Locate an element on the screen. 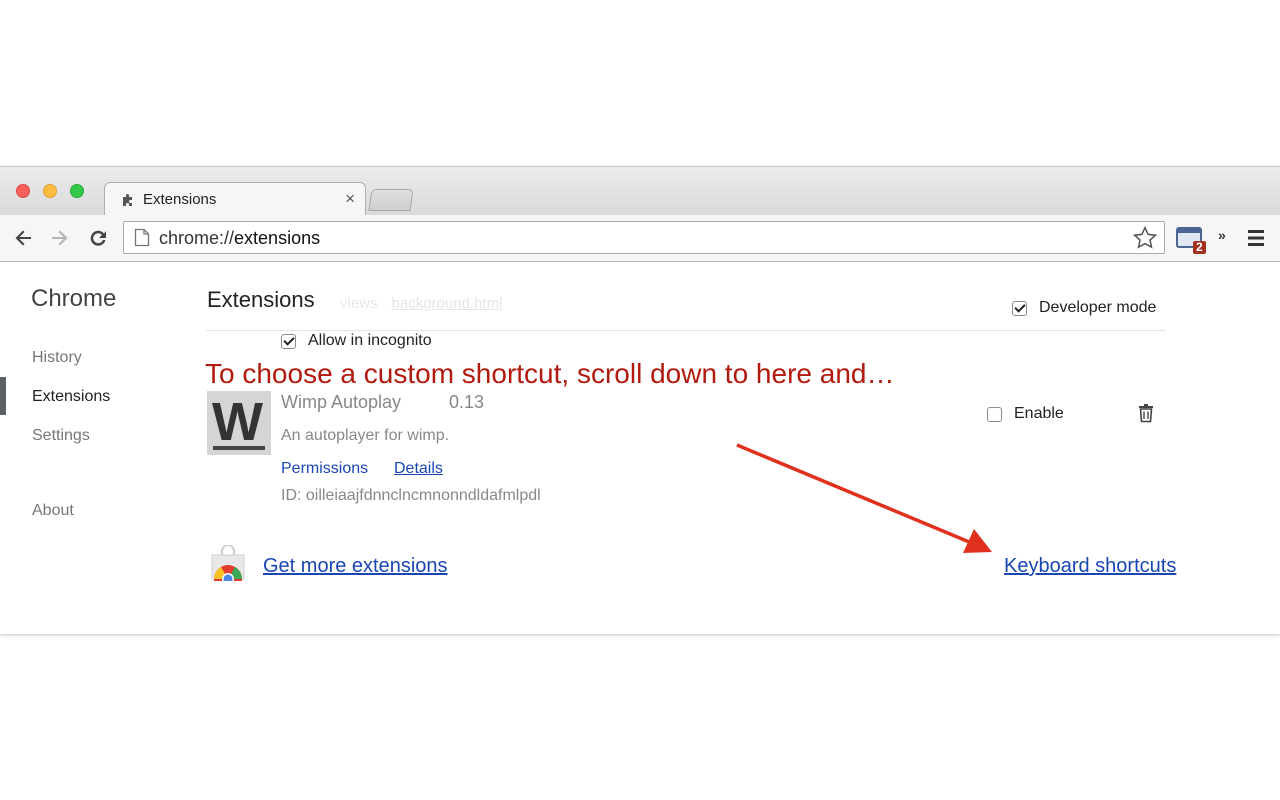  keyboard-shortcuts-link: Keyboard shortcuts is located at coordinates (1090, 566).